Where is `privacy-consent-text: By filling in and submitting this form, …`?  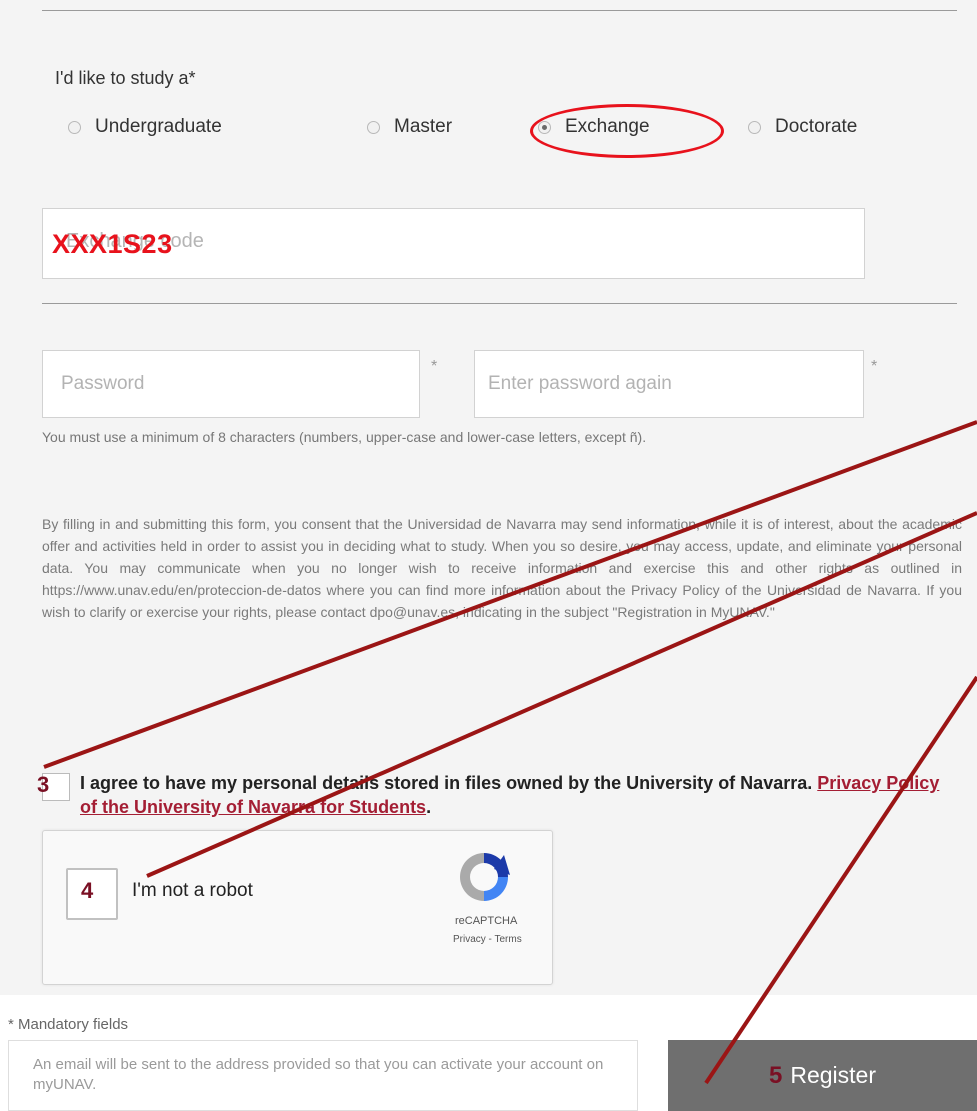
privacy-consent-text: By filling in and submitting this form, … is located at coordinates (502, 568).